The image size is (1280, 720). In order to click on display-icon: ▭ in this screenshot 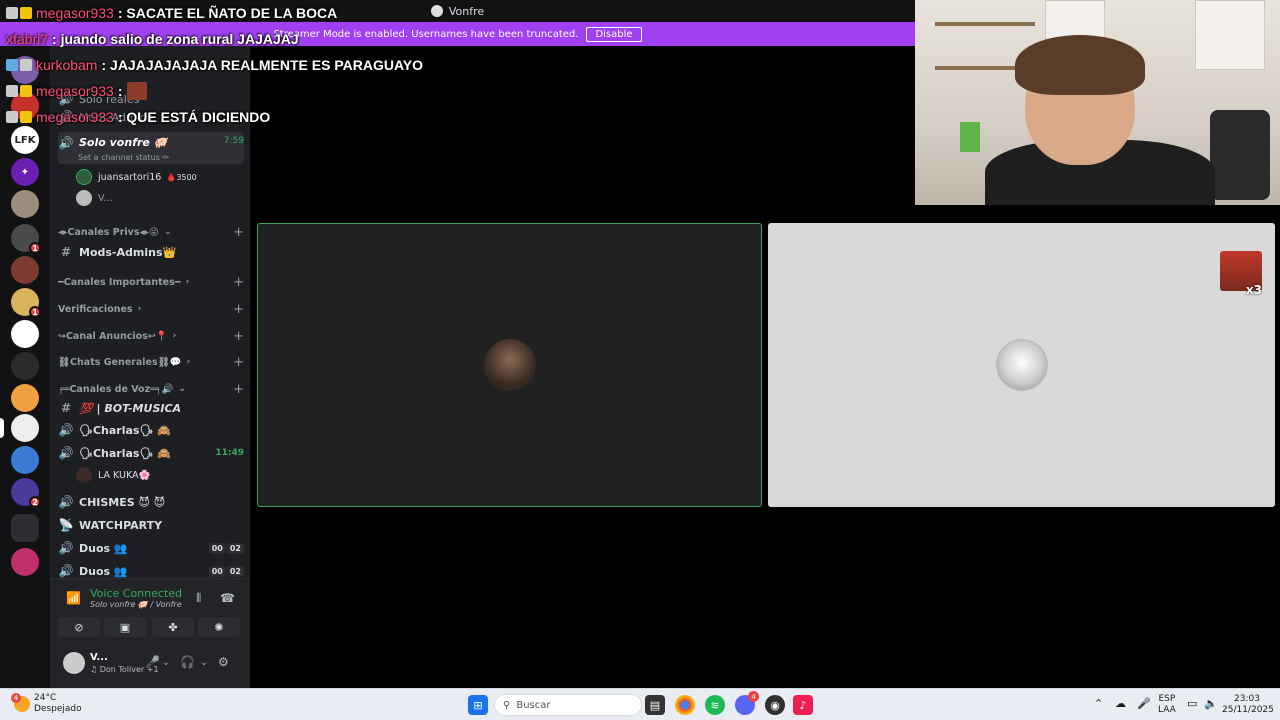, I will do `click(1192, 703)`.